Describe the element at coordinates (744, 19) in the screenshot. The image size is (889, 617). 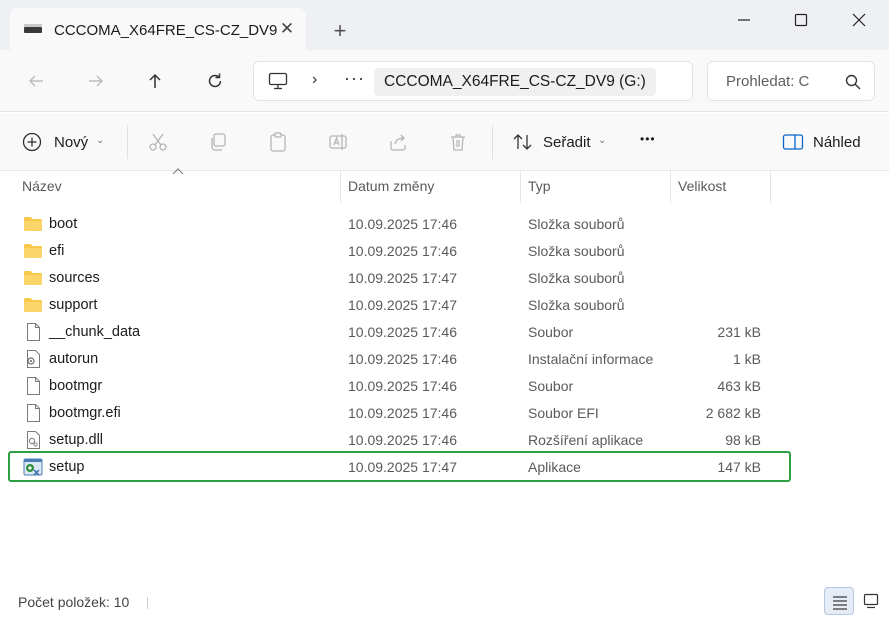
I see `minimize-button` at that location.